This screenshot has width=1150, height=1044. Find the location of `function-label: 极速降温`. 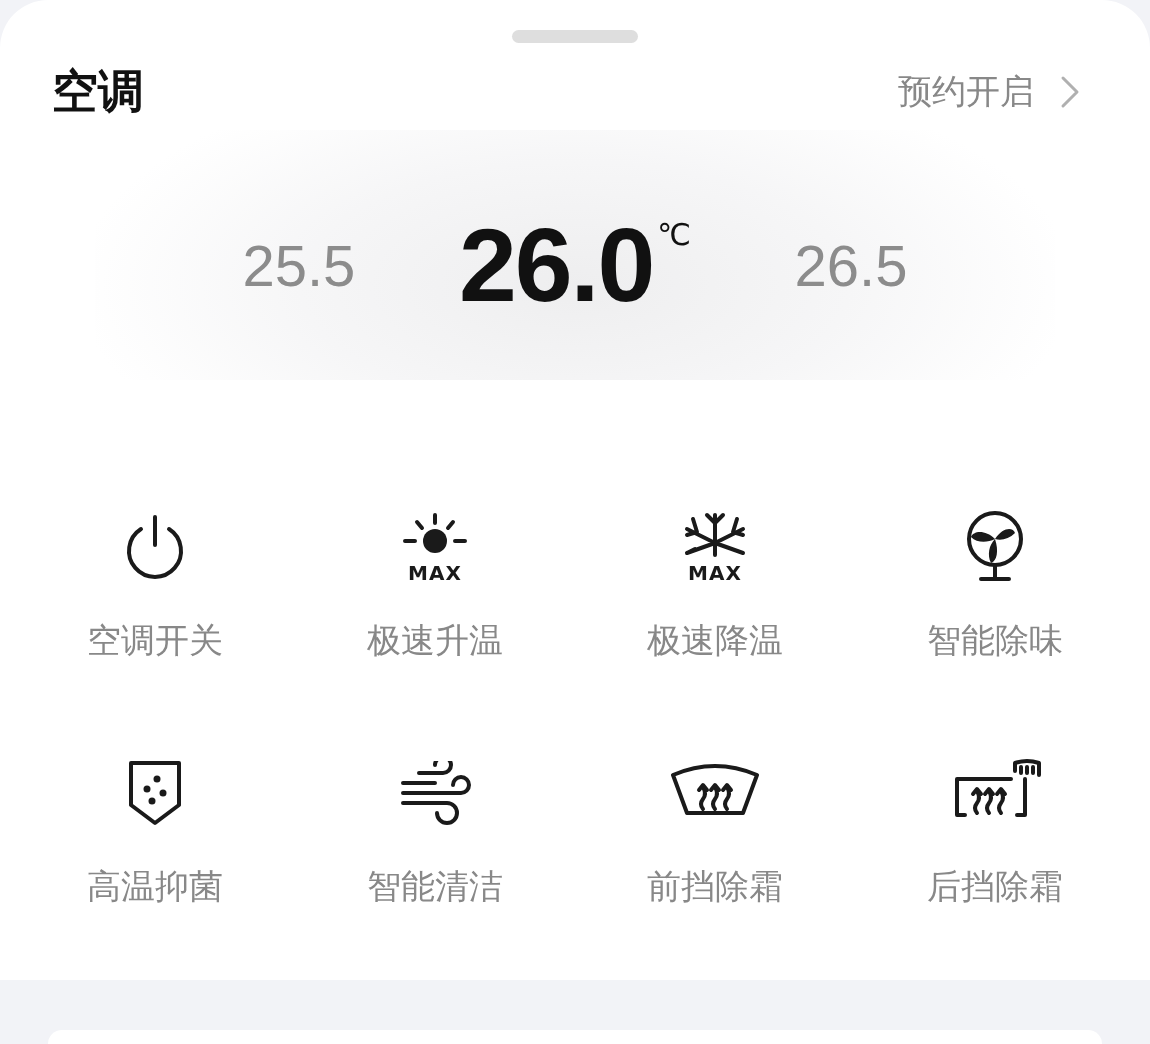

function-label: 极速降温 is located at coordinates (715, 641).